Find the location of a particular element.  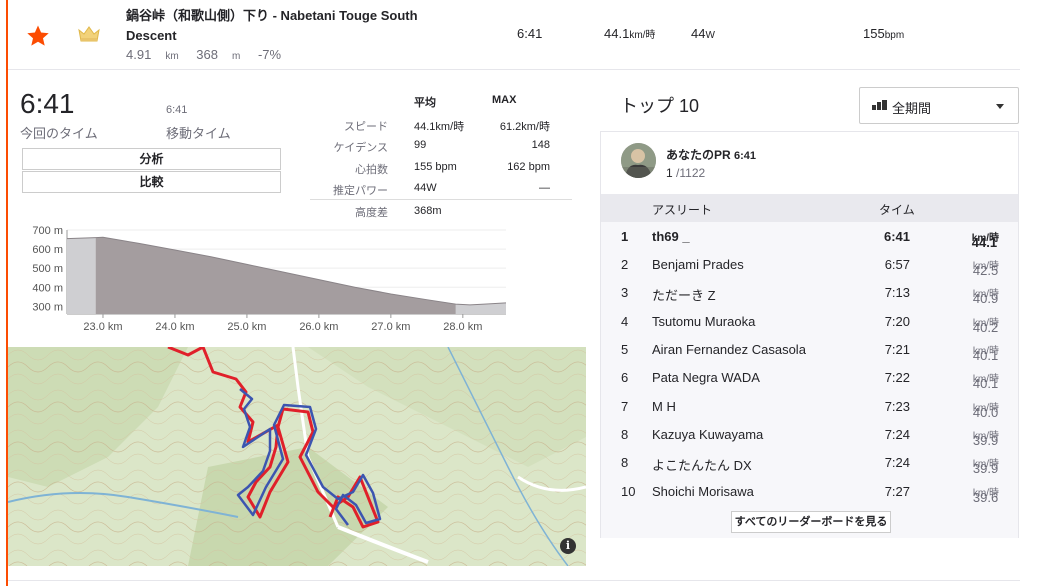

pr-title: あなたのPR 6:41 is located at coordinates (711, 155).